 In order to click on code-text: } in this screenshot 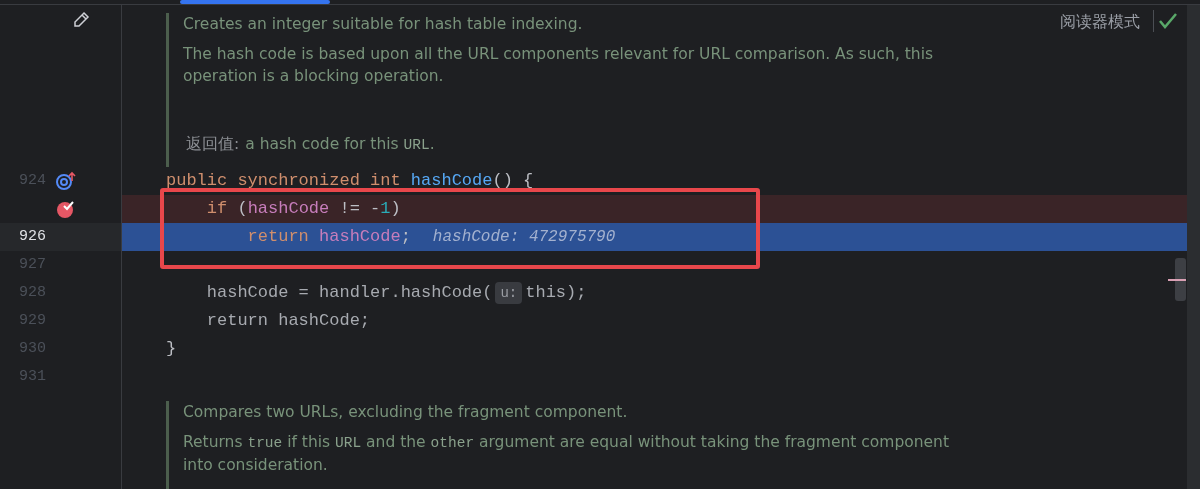, I will do `click(171, 349)`.